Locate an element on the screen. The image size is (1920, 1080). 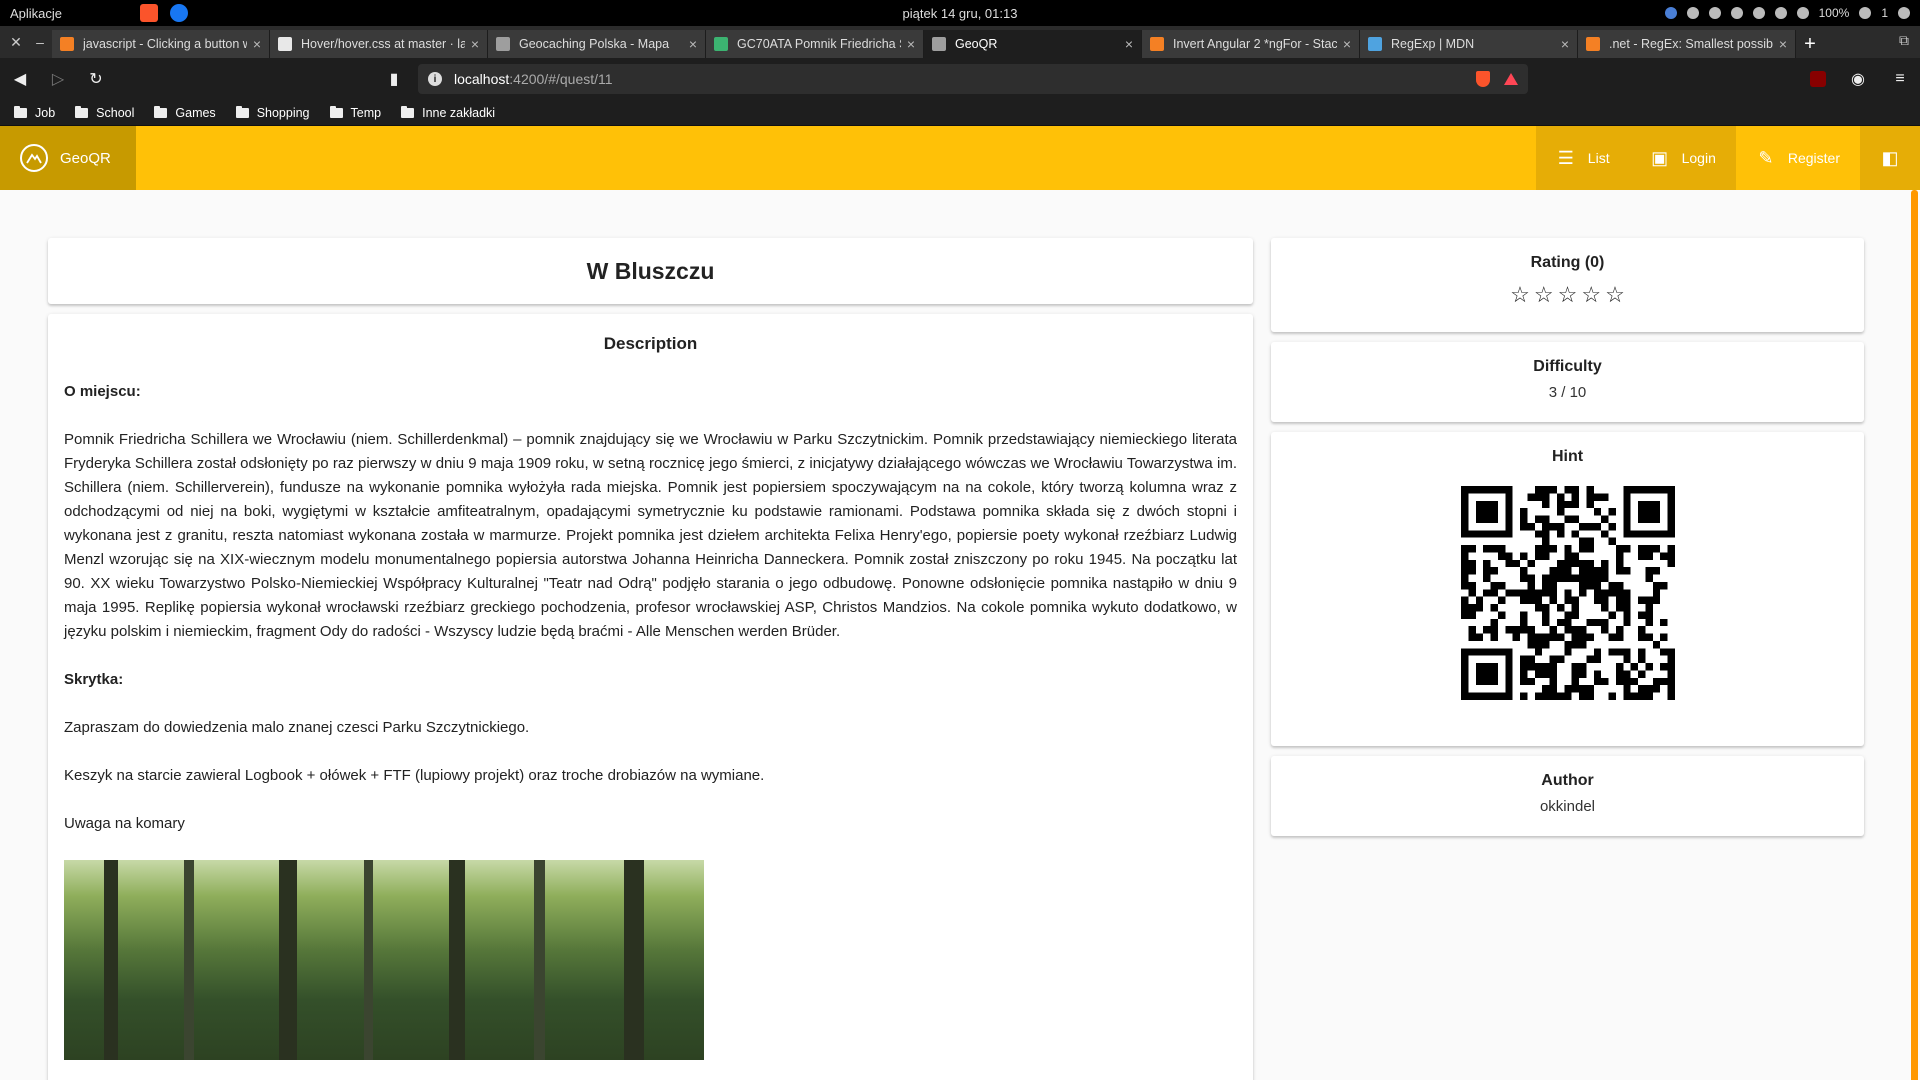
battery-percentage: 100% is located at coordinates (1834, 13).